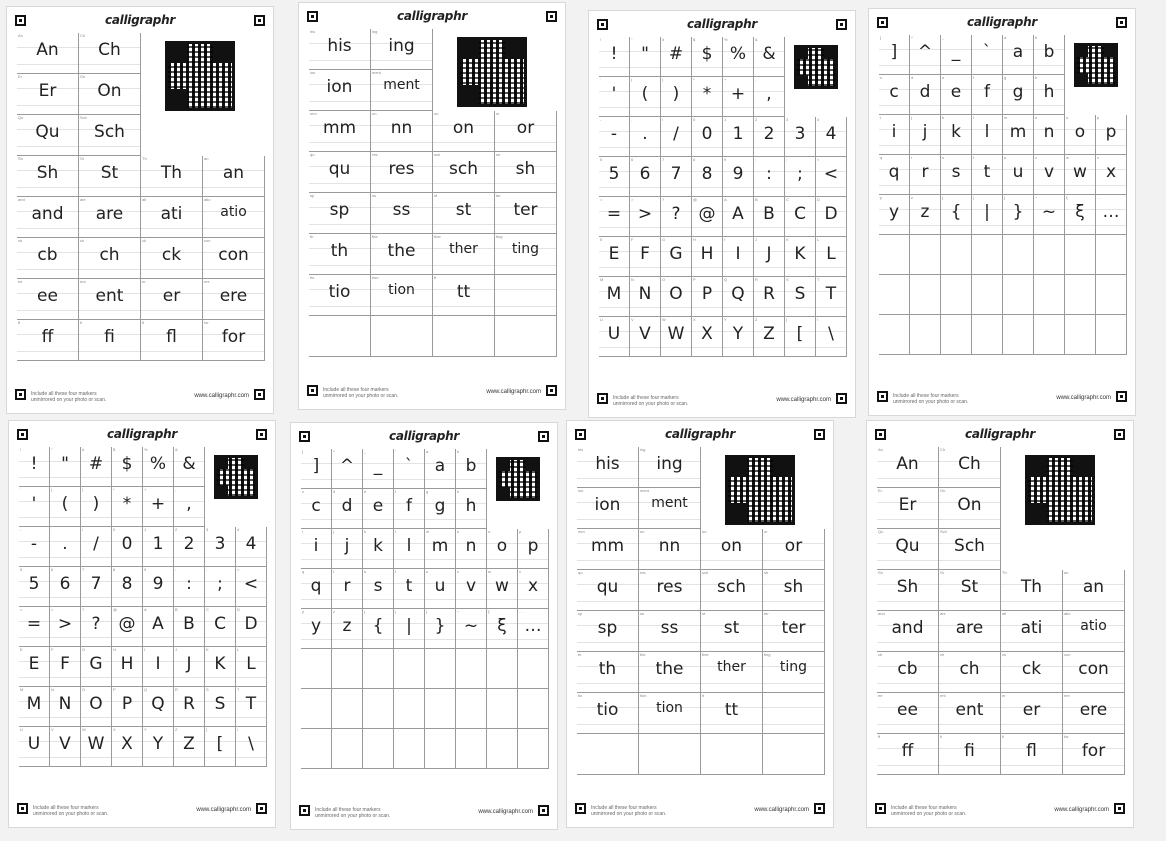 The width and height of the screenshot is (1166, 841). What do you see at coordinates (1080, 215) in the screenshot?
I see `glyph-cell: ξξ` at bounding box center [1080, 215].